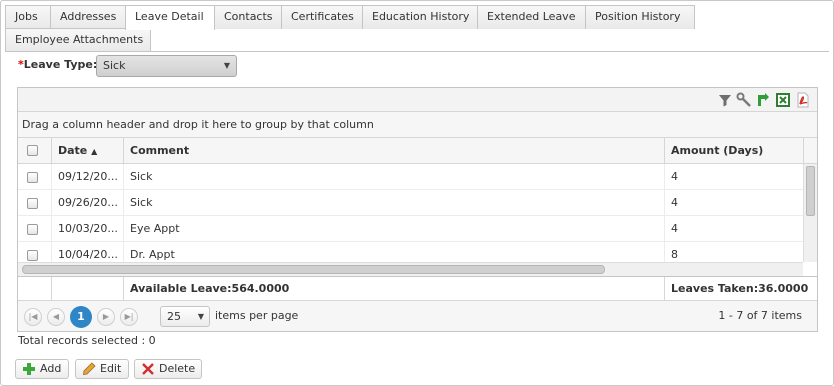  I want to click on tab-employee-attachments: Employee Attachments, so click(78, 40).